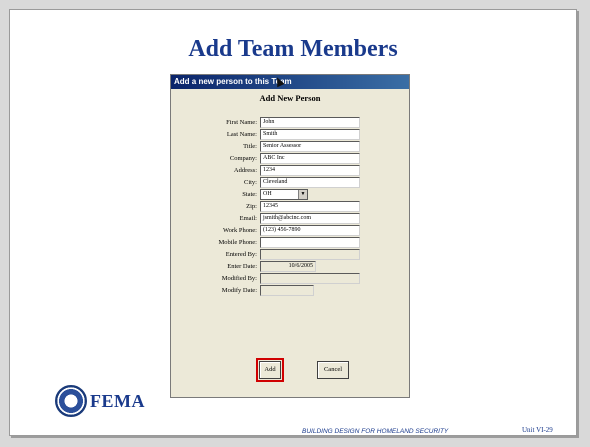 The image size is (590, 447). I want to click on zip-row: Zip: 12345, so click(290, 206).